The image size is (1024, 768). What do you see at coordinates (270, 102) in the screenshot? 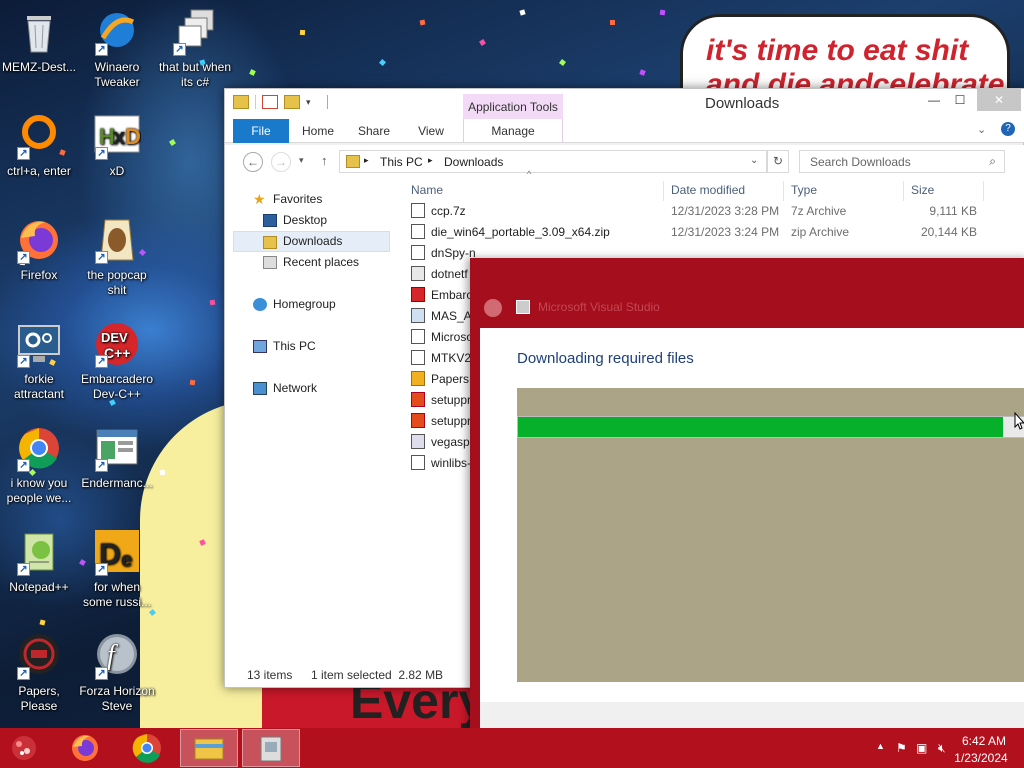
I see `properties-icon` at bounding box center [270, 102].